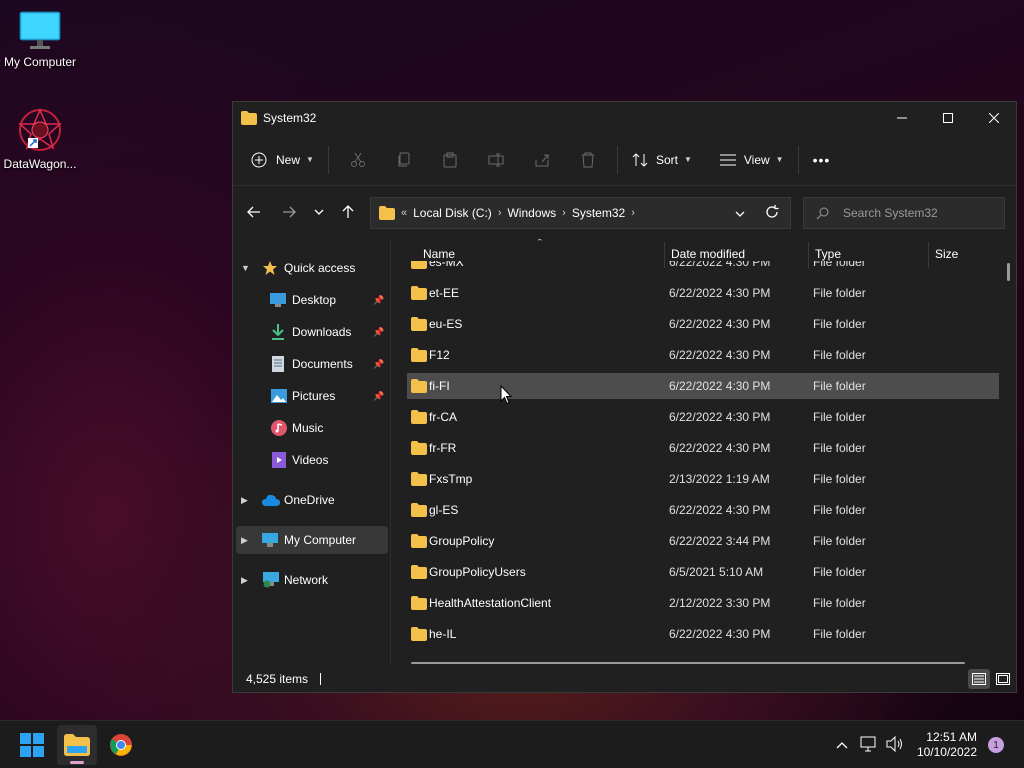 The height and width of the screenshot is (768, 1024). I want to click on view-button: View ▼, so click(752, 160).